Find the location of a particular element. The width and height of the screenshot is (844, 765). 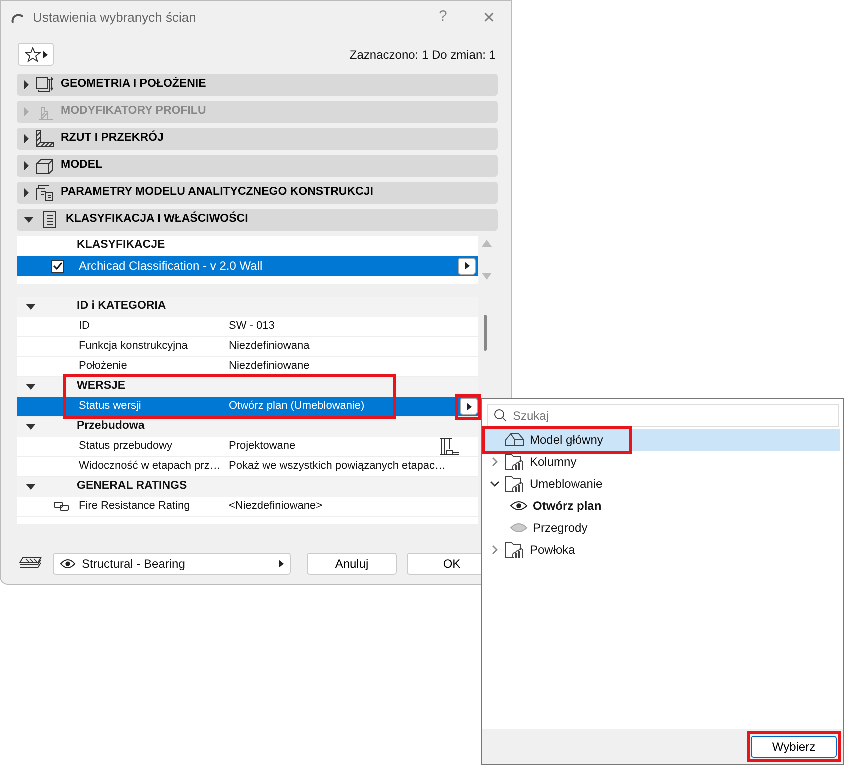

tree-item: Kolumny is located at coordinates (661, 462).